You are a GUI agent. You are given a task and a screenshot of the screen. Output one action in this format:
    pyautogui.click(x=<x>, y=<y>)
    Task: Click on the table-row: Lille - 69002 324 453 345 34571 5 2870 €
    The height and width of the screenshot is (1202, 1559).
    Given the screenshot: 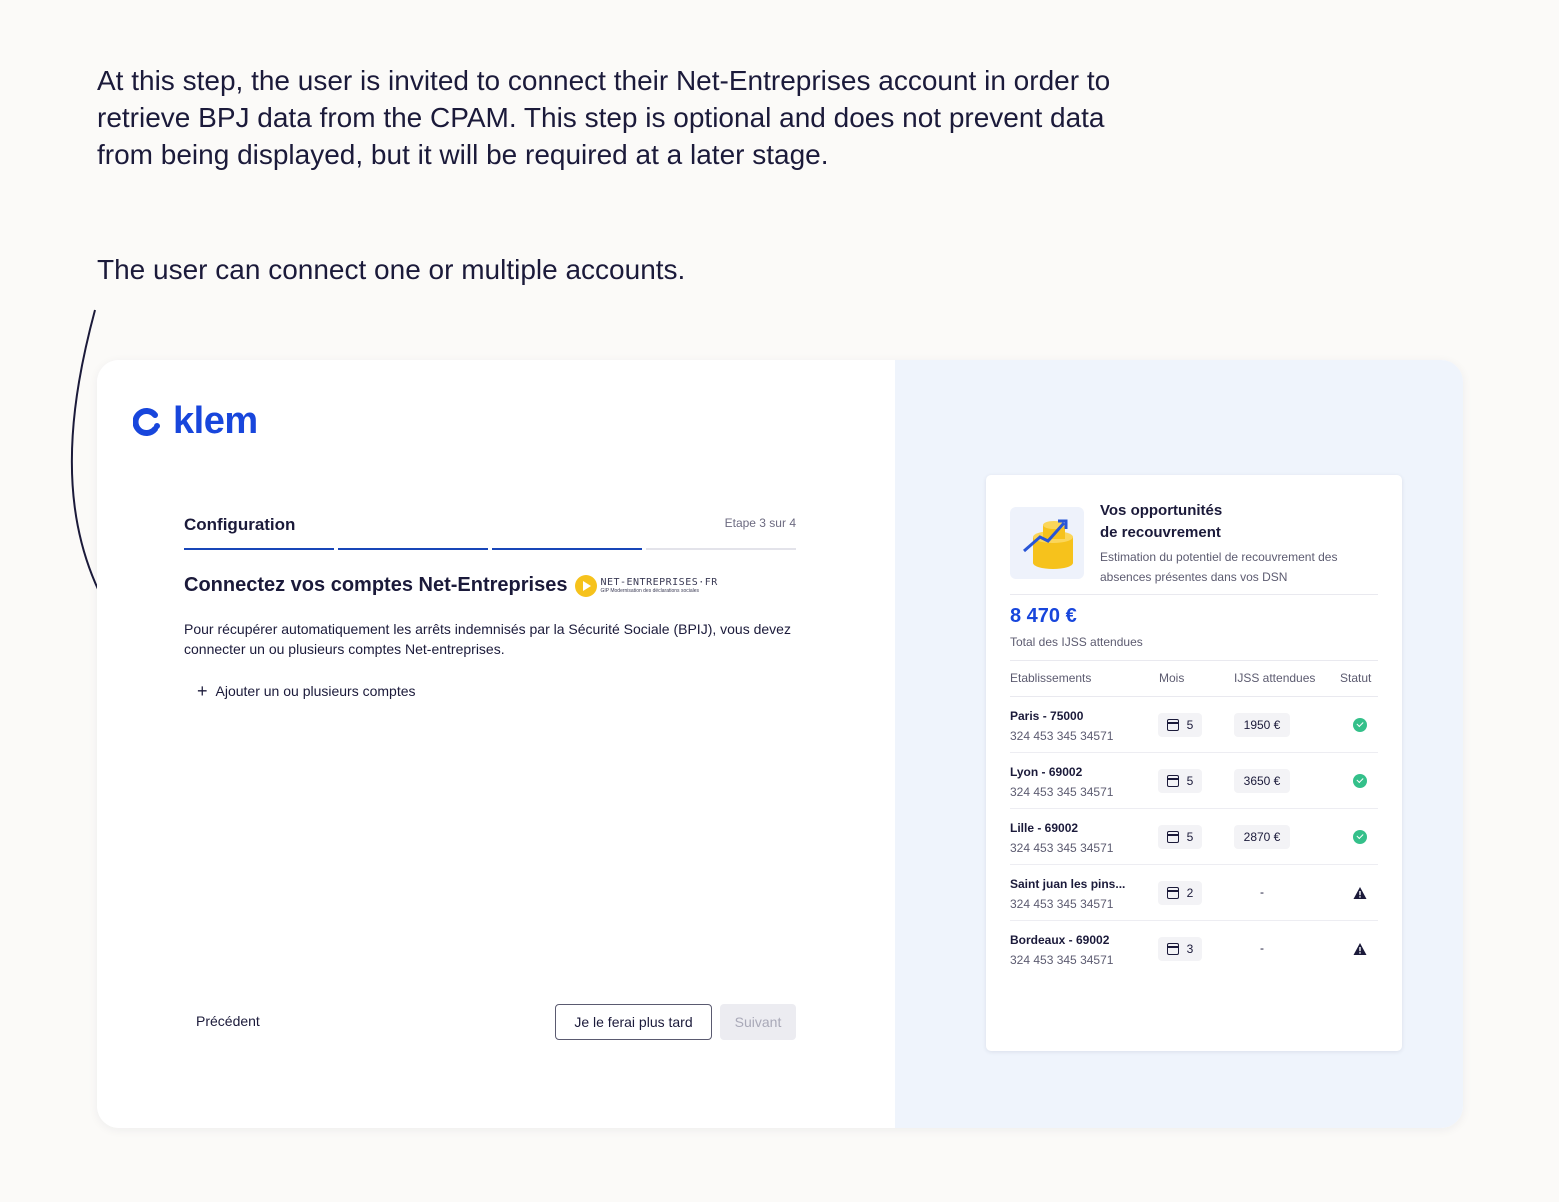 What is the action you would take?
    pyautogui.click(x=1194, y=837)
    